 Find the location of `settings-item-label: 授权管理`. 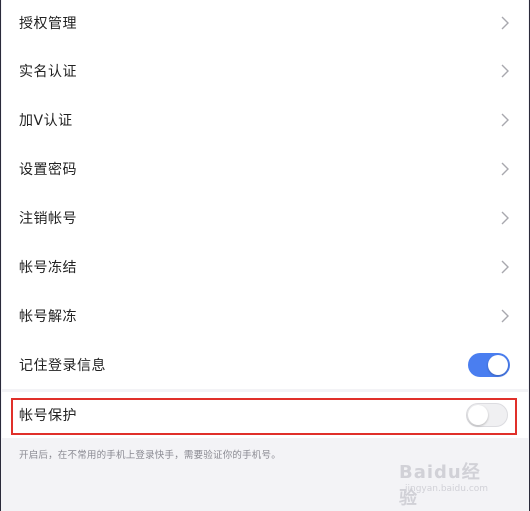

settings-item-label: 授权管理 is located at coordinates (48, 24).